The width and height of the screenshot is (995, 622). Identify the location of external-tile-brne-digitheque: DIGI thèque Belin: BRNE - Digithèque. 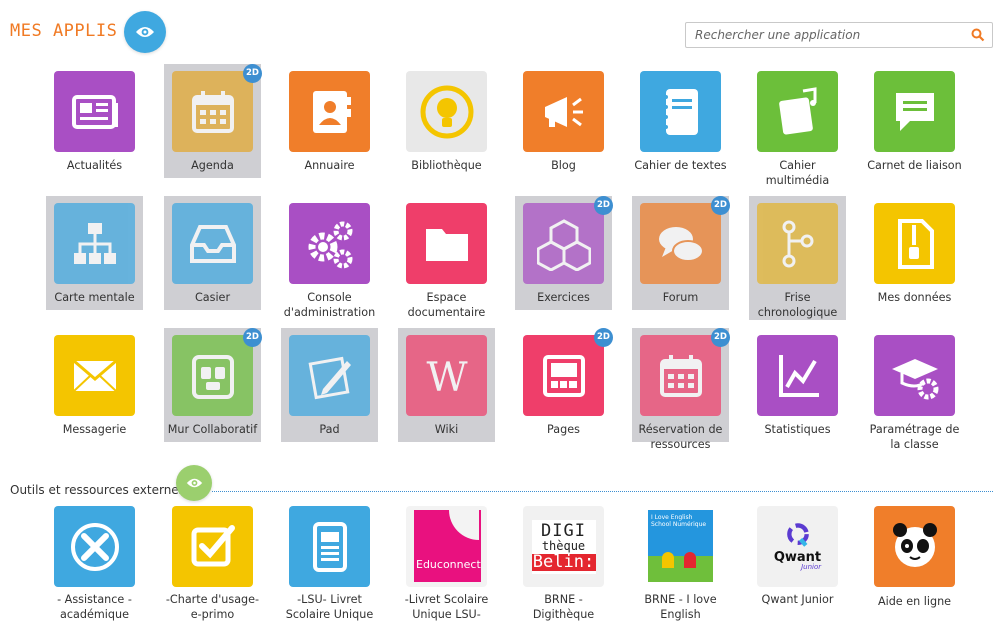
(563, 563).